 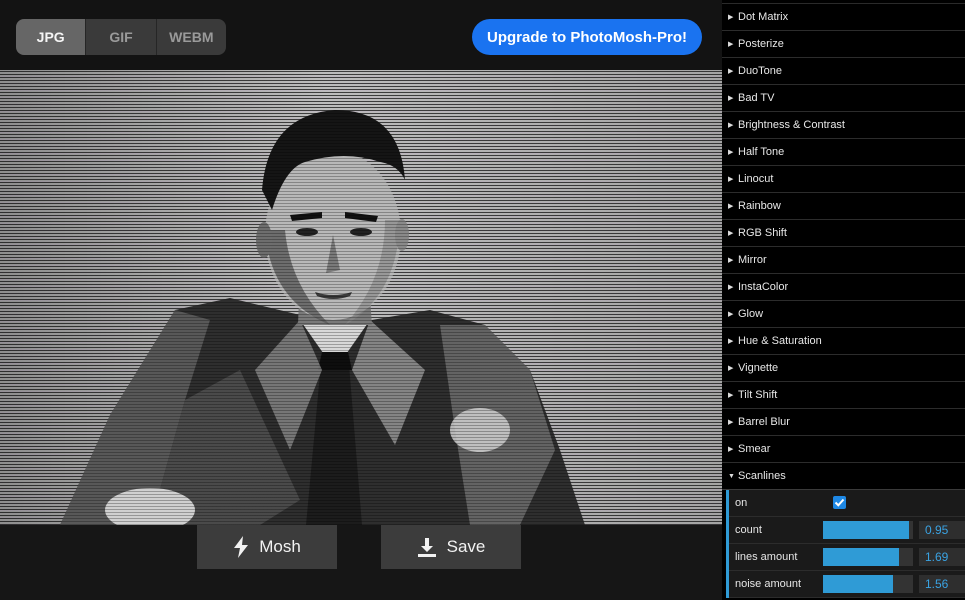 What do you see at coordinates (843, 260) in the screenshot?
I see `effect-mirror: ▶ Mirror` at bounding box center [843, 260].